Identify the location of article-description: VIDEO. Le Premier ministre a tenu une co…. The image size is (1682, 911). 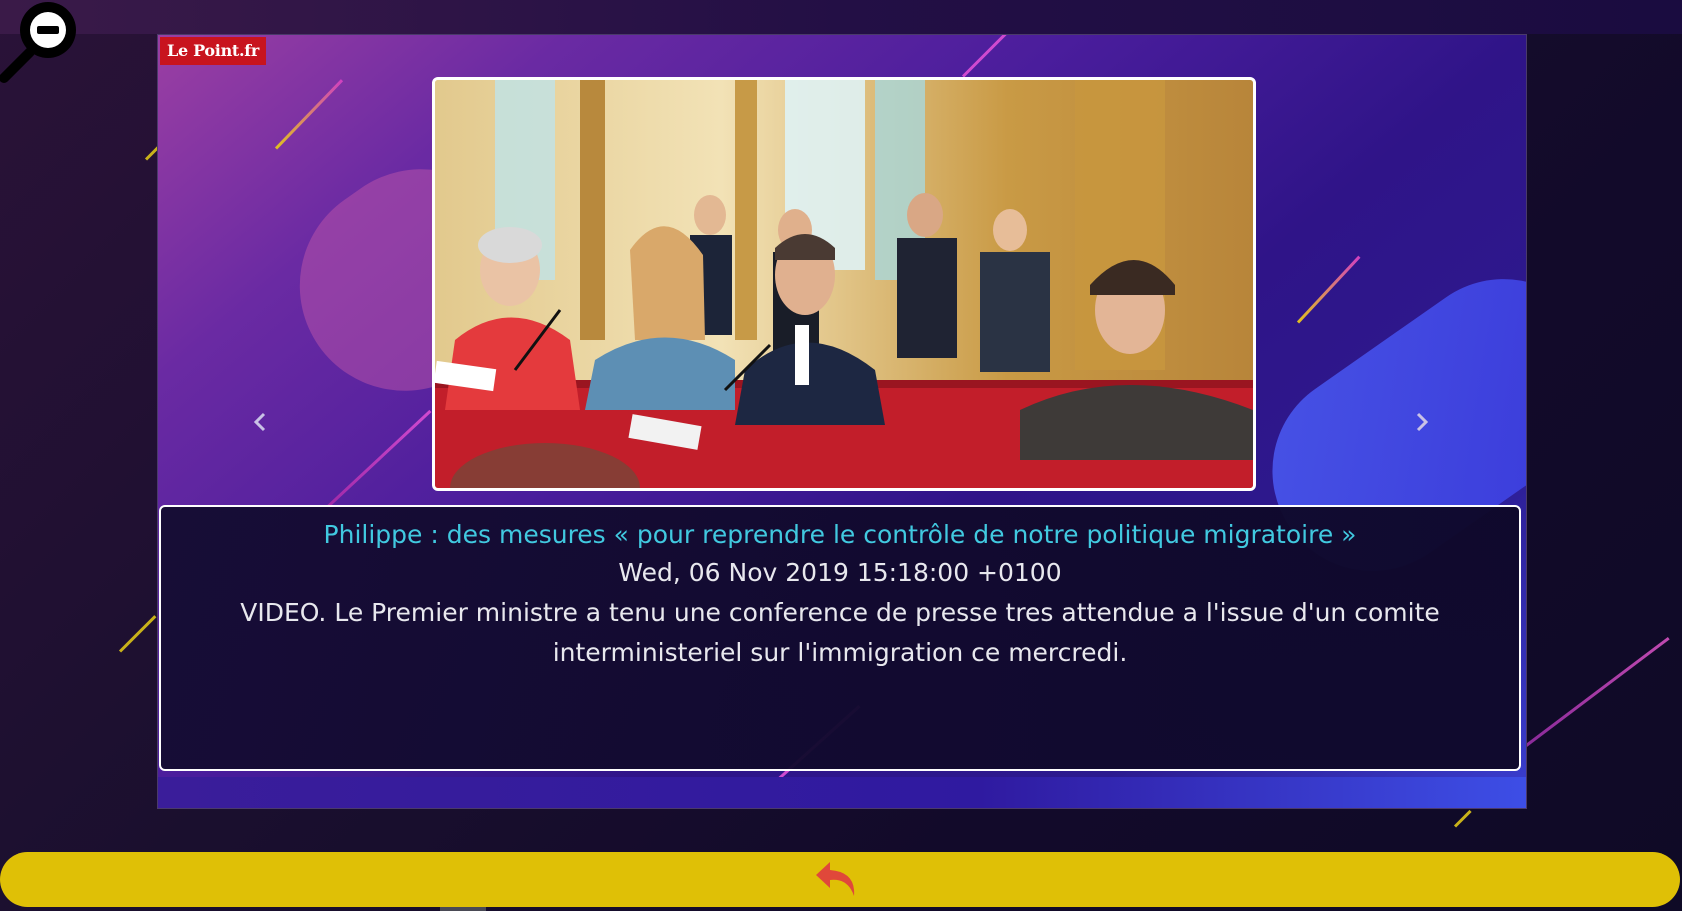
(840, 632).